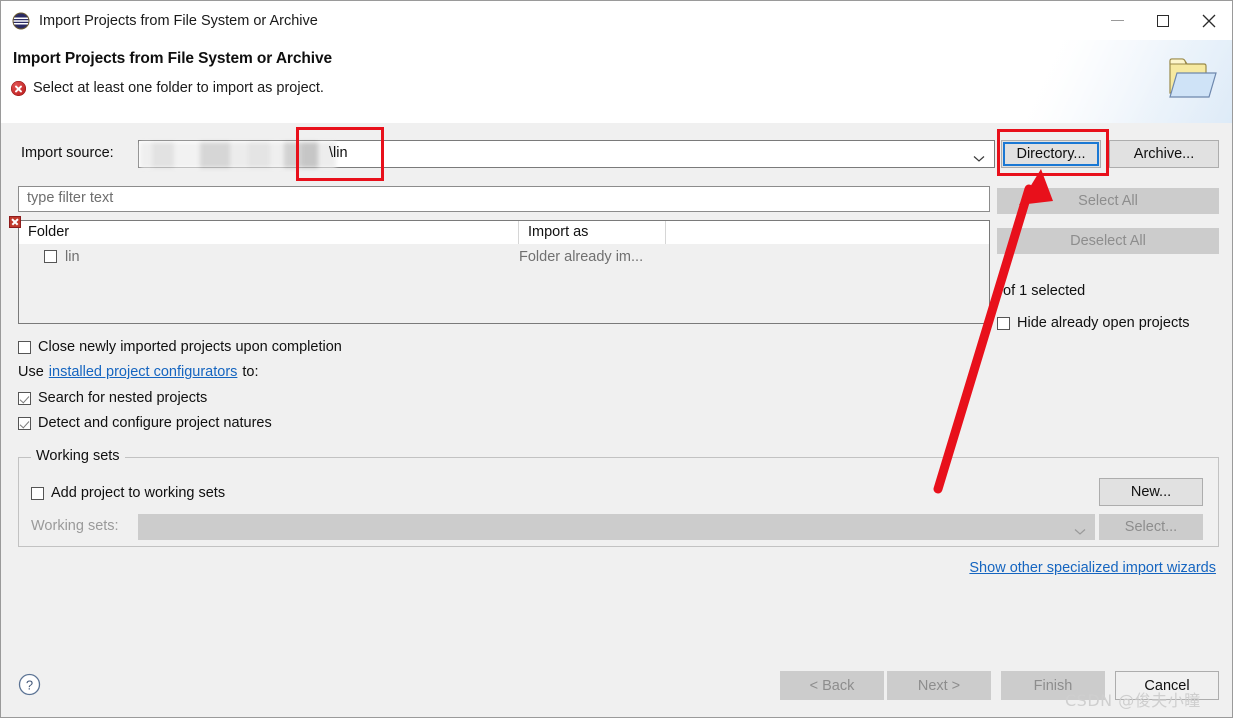 Image resolution: width=1233 pixels, height=718 pixels. Describe the element at coordinates (37, 493) in the screenshot. I see `add-to-working-sets-checkbox` at that location.